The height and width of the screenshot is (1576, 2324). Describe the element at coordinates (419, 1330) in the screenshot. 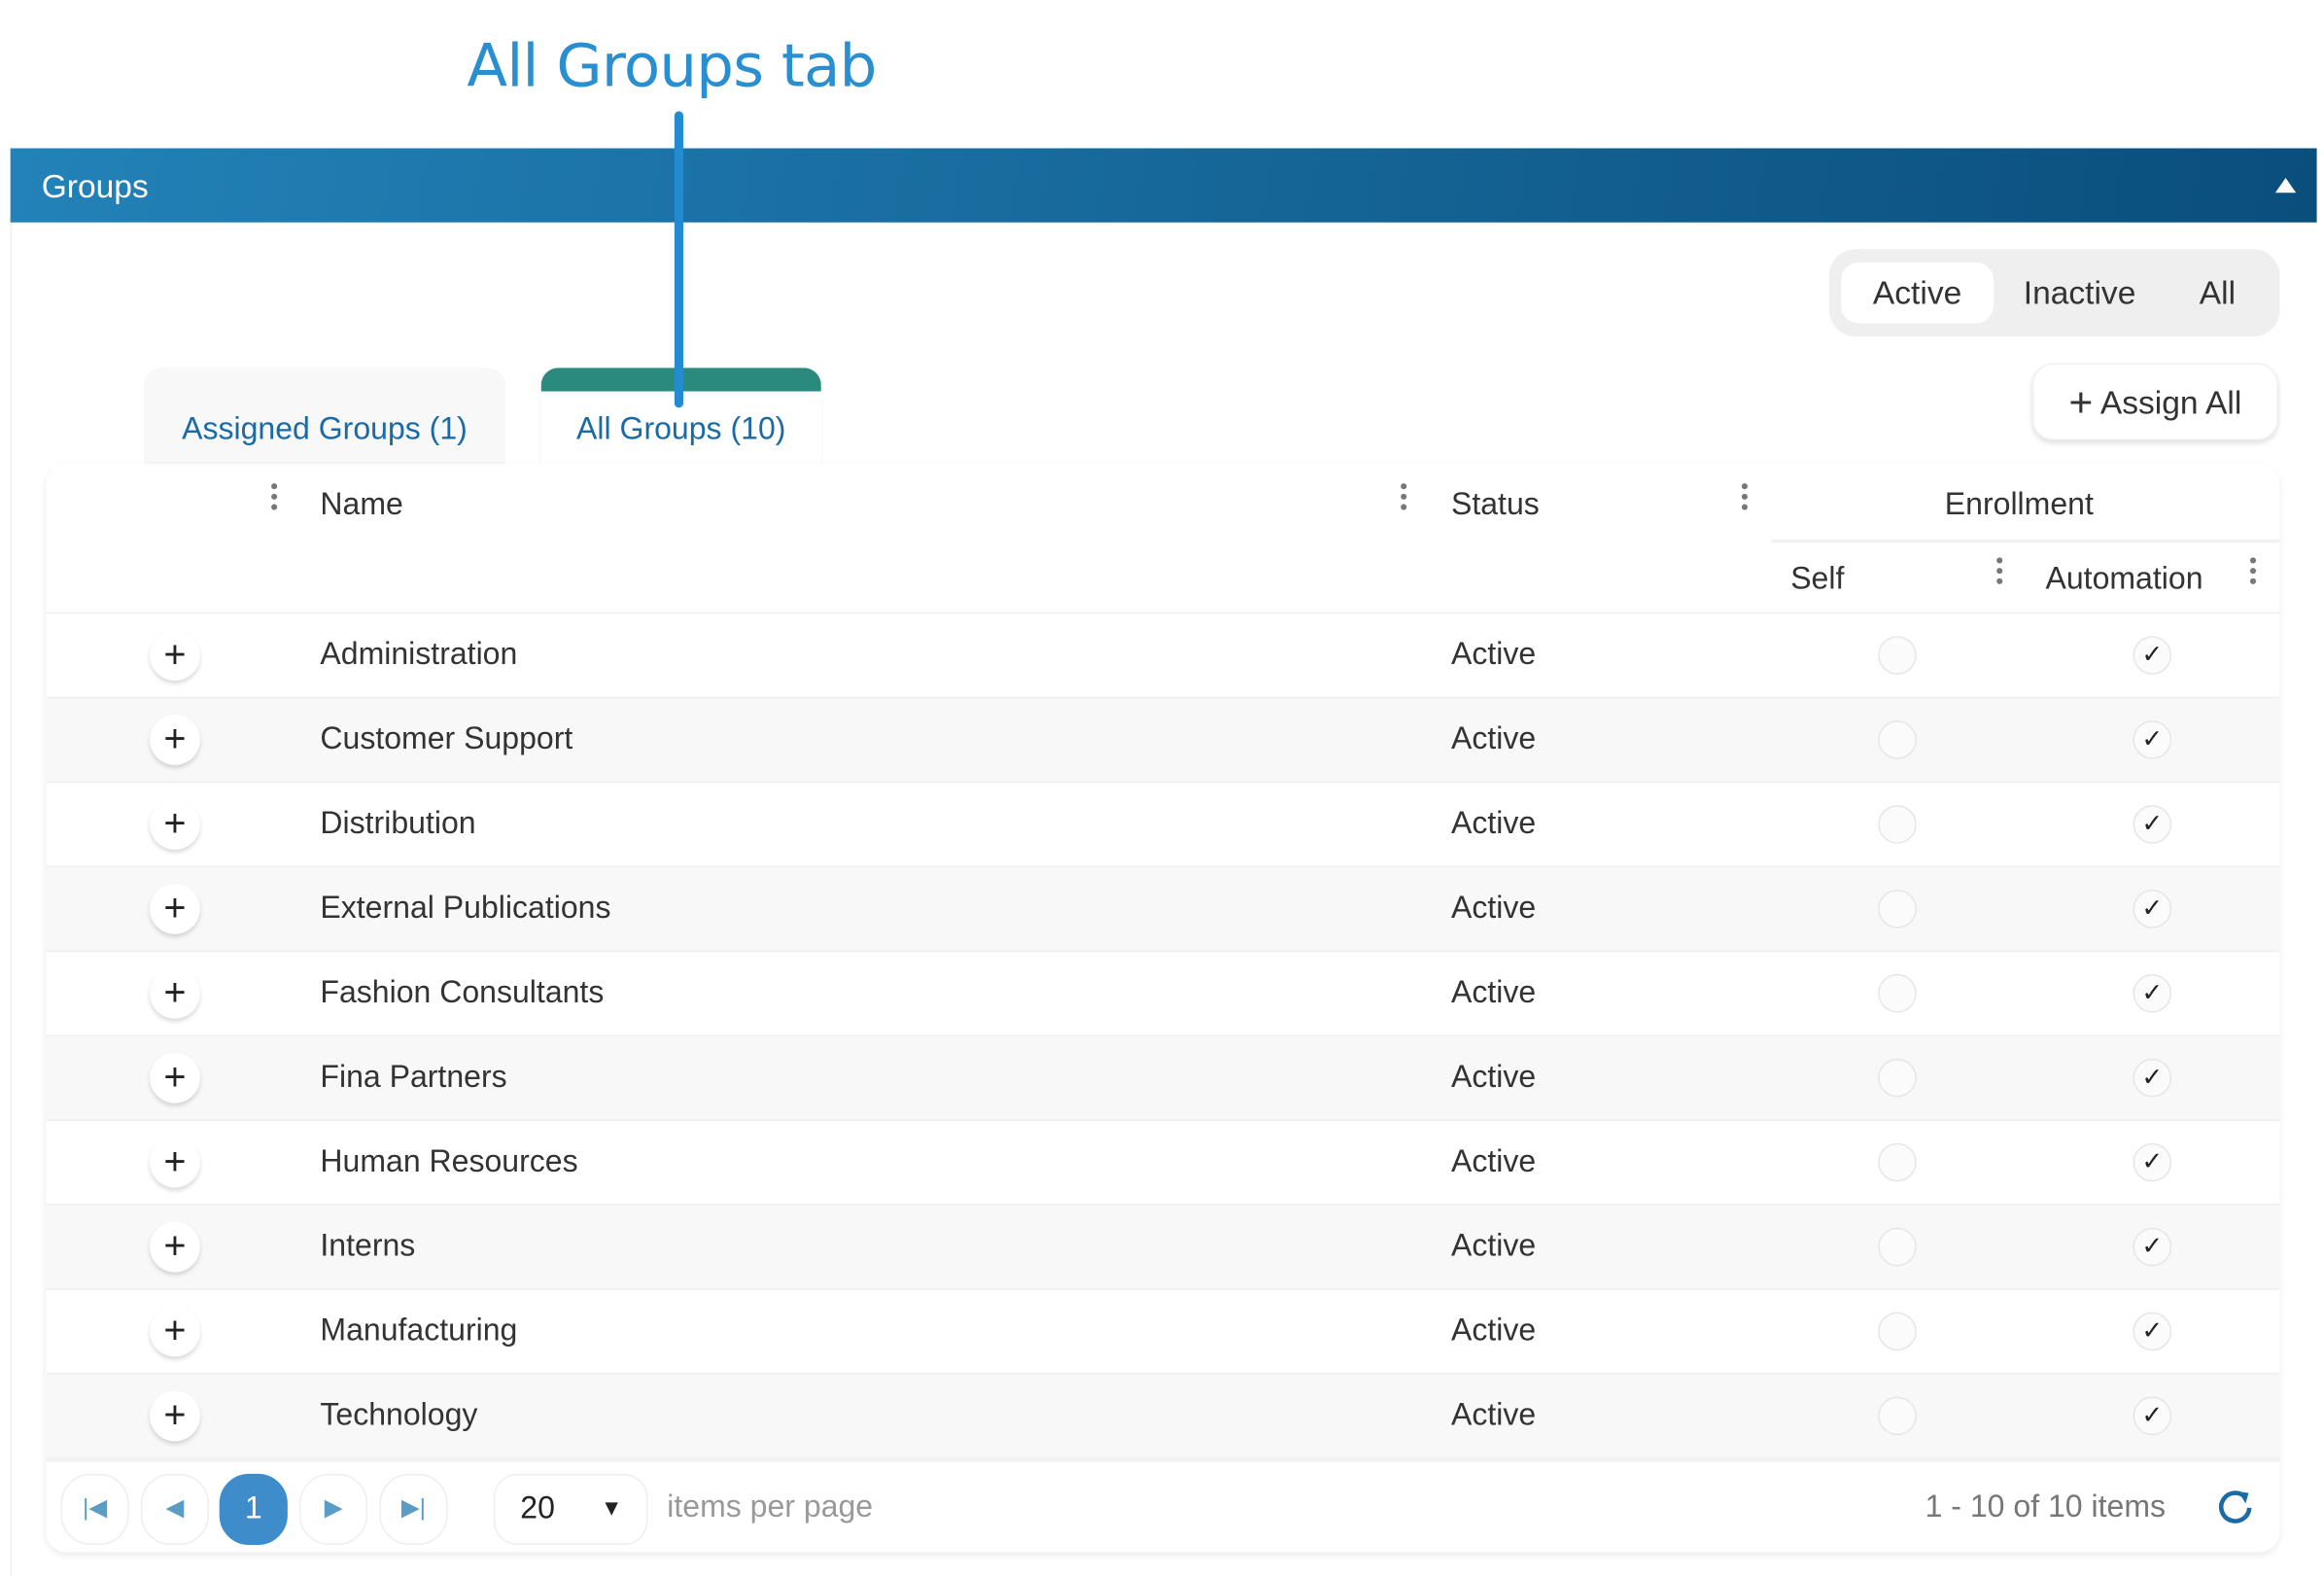

I see `group-name: Manufacturing` at that location.